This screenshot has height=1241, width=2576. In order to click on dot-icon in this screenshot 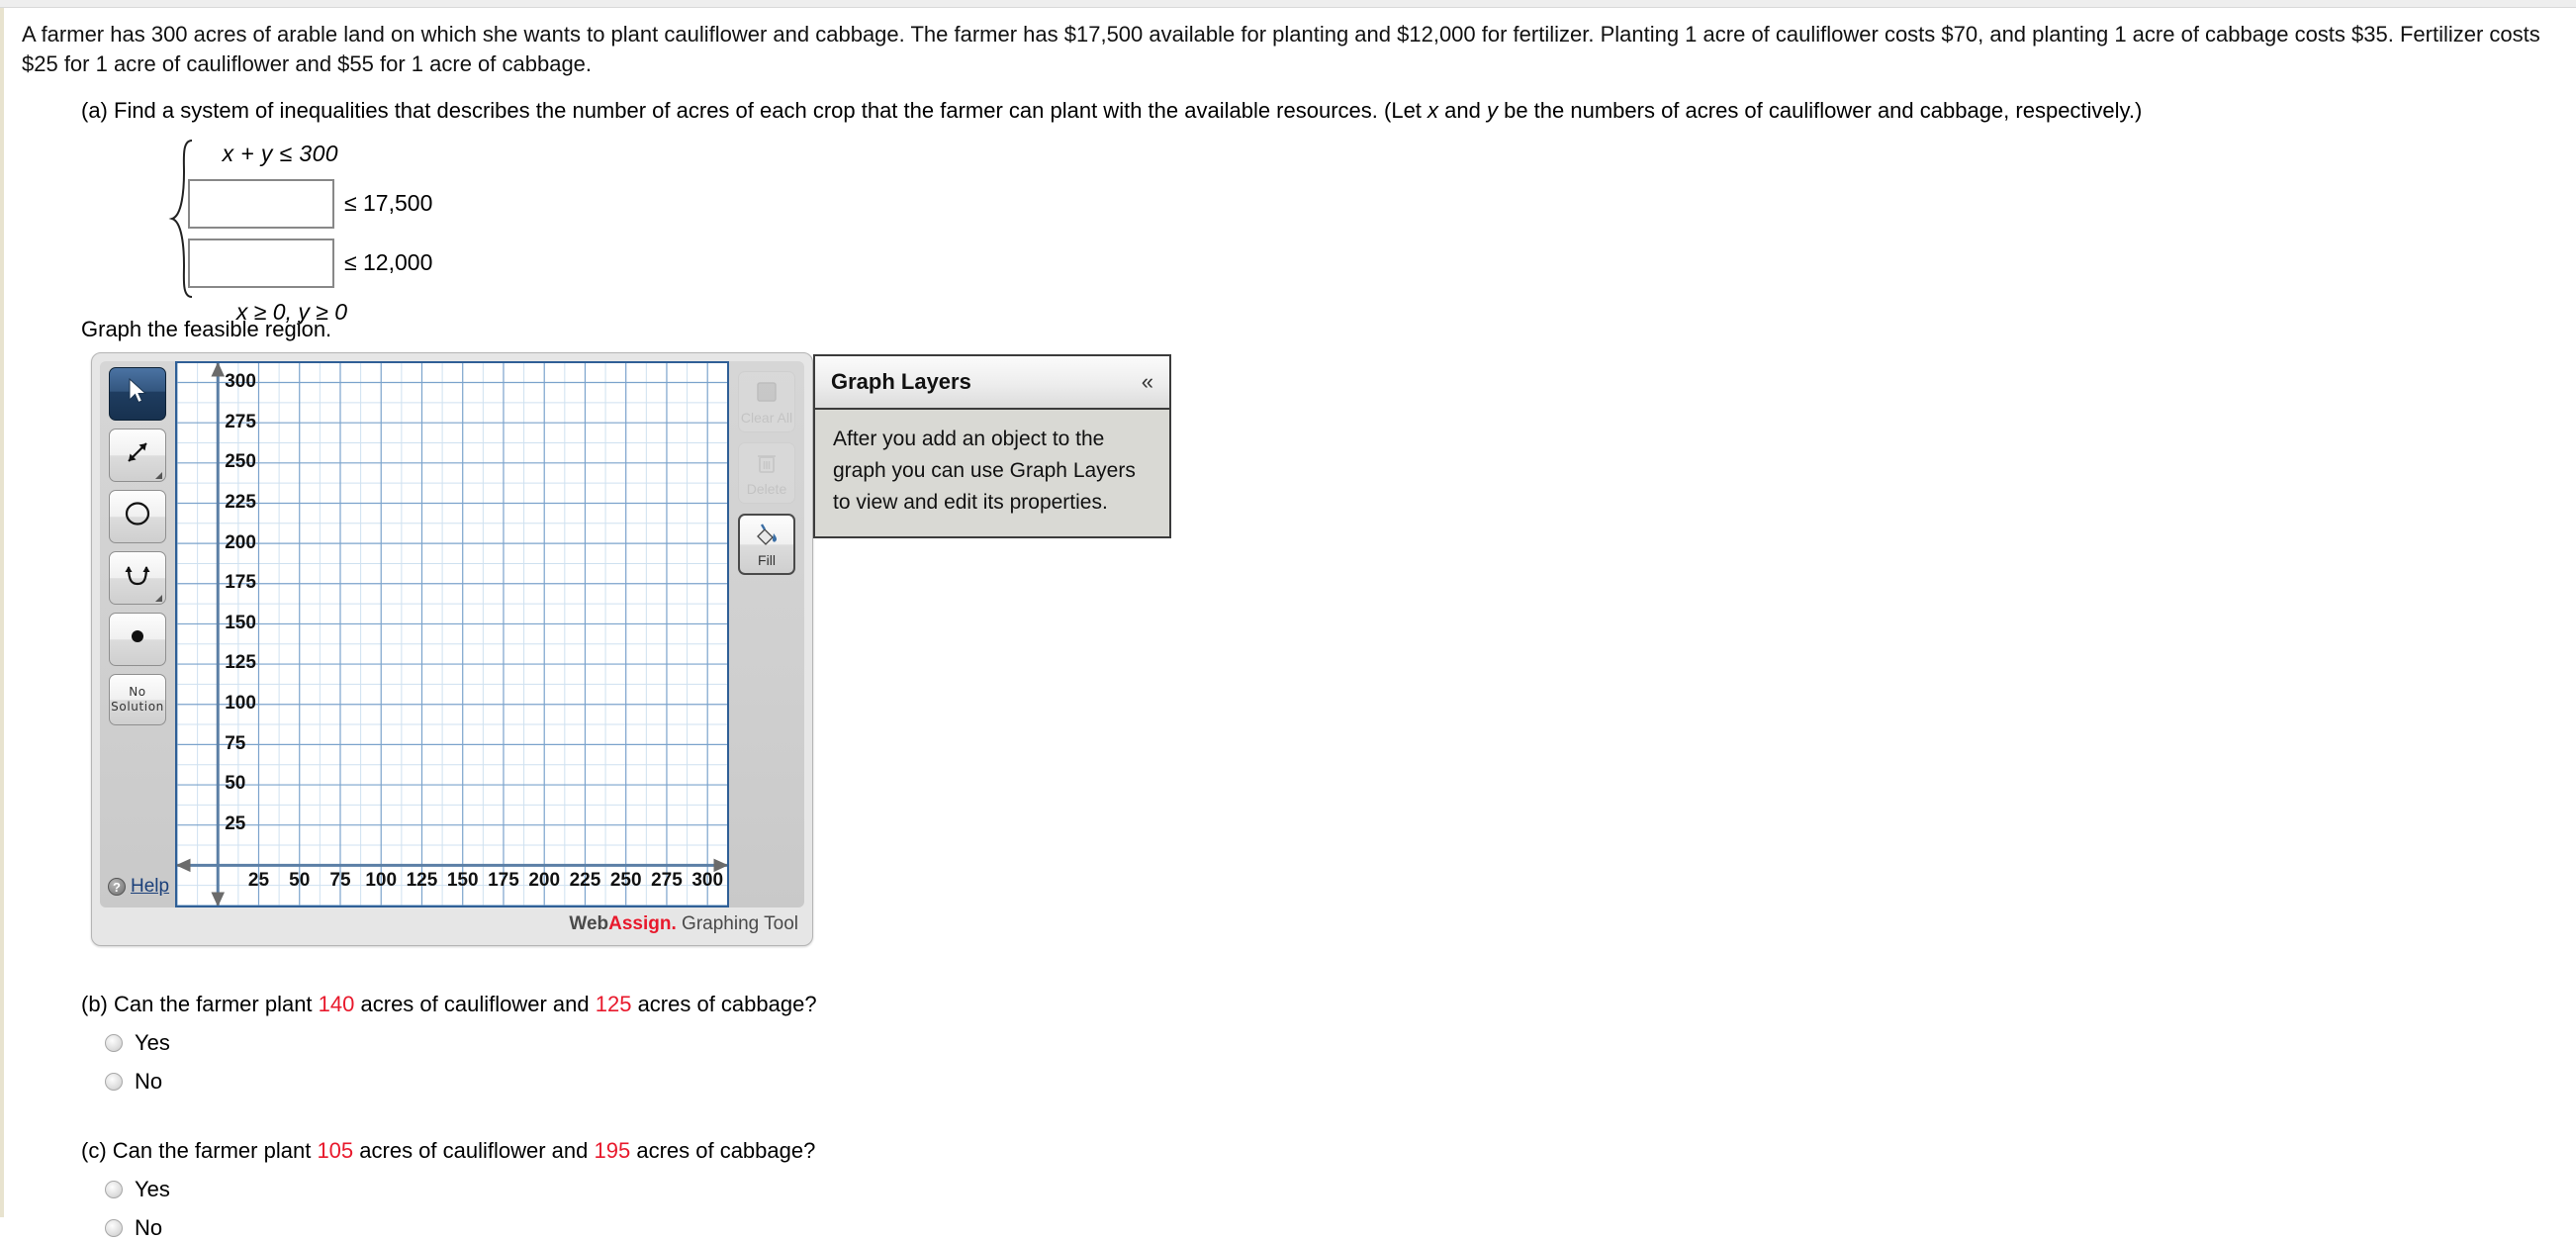, I will do `click(137, 639)`.